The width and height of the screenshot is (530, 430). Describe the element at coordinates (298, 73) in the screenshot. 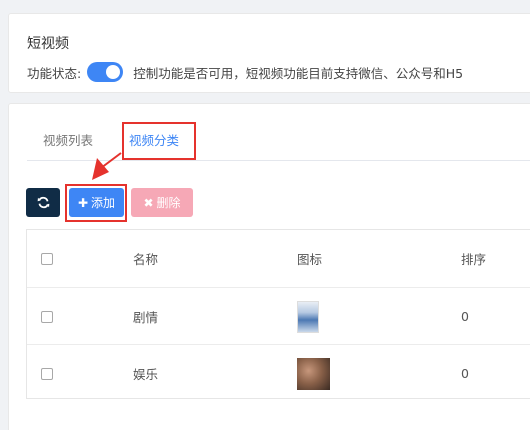

I see `status-description: 控制功能是否可用，短视频功能目前支持微信、公众号和H5` at that location.